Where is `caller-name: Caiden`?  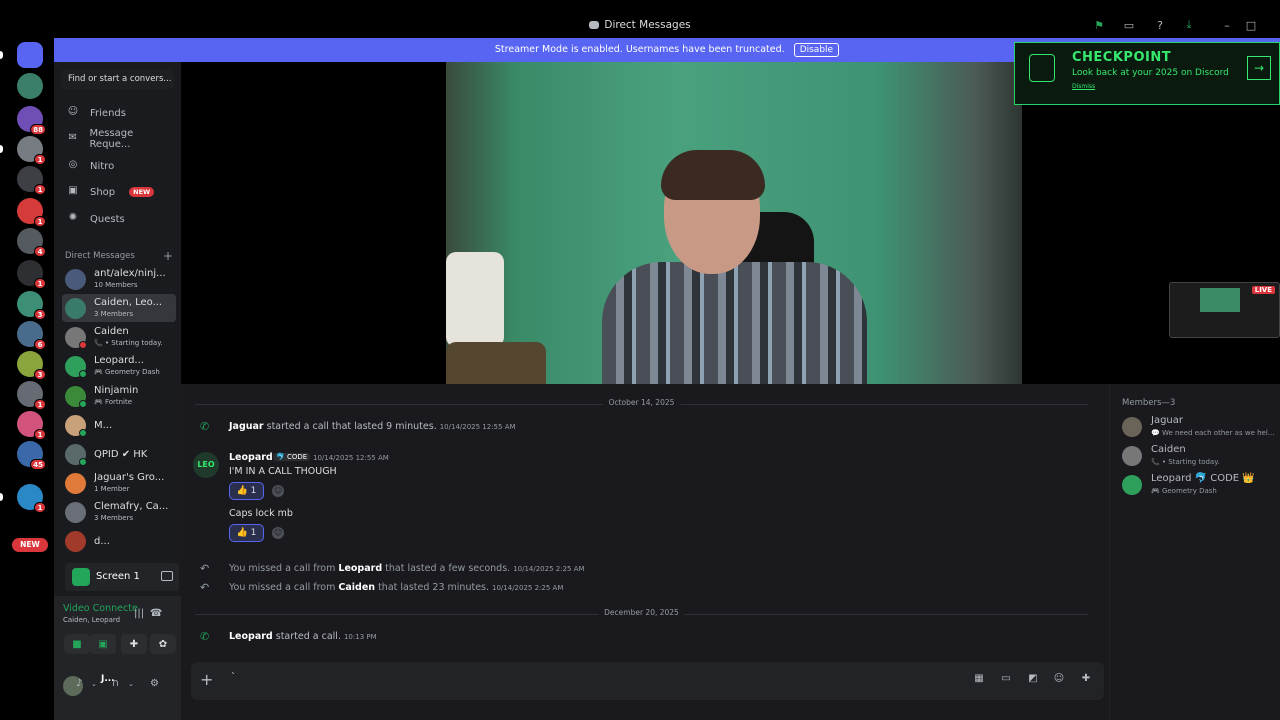 caller-name: Caiden is located at coordinates (356, 587).